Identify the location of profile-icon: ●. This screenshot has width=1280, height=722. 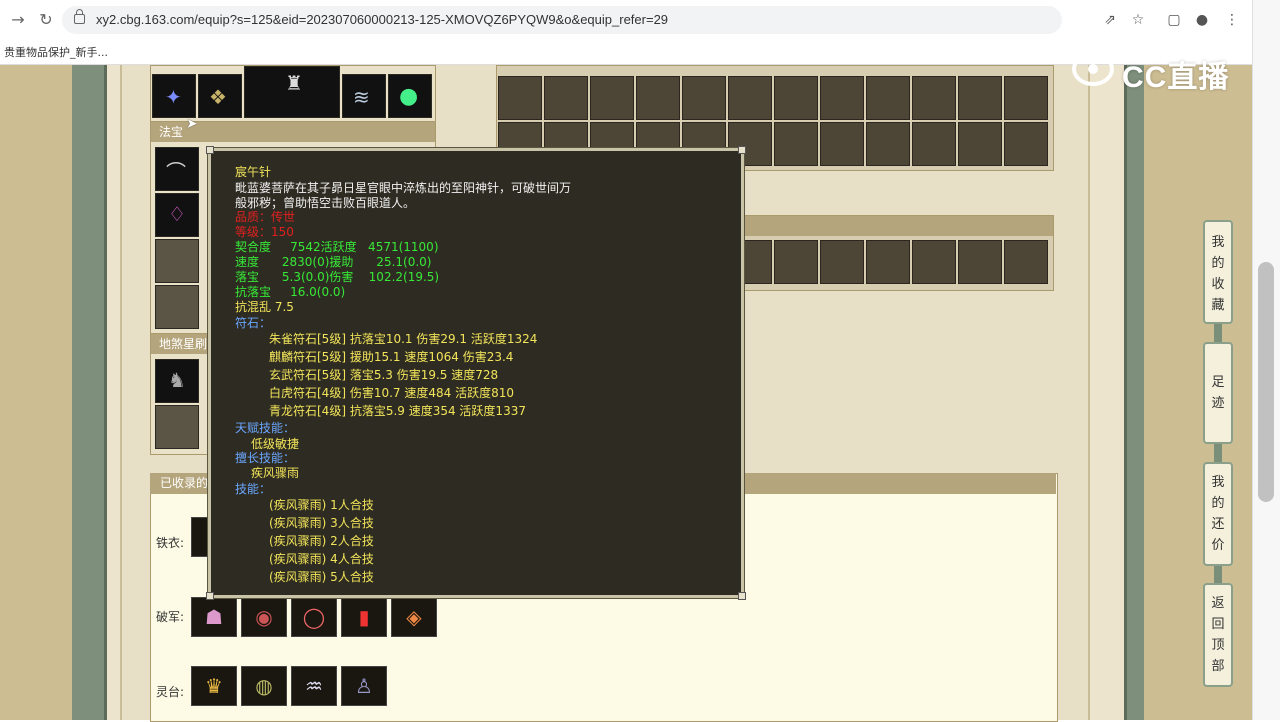
(1202, 20).